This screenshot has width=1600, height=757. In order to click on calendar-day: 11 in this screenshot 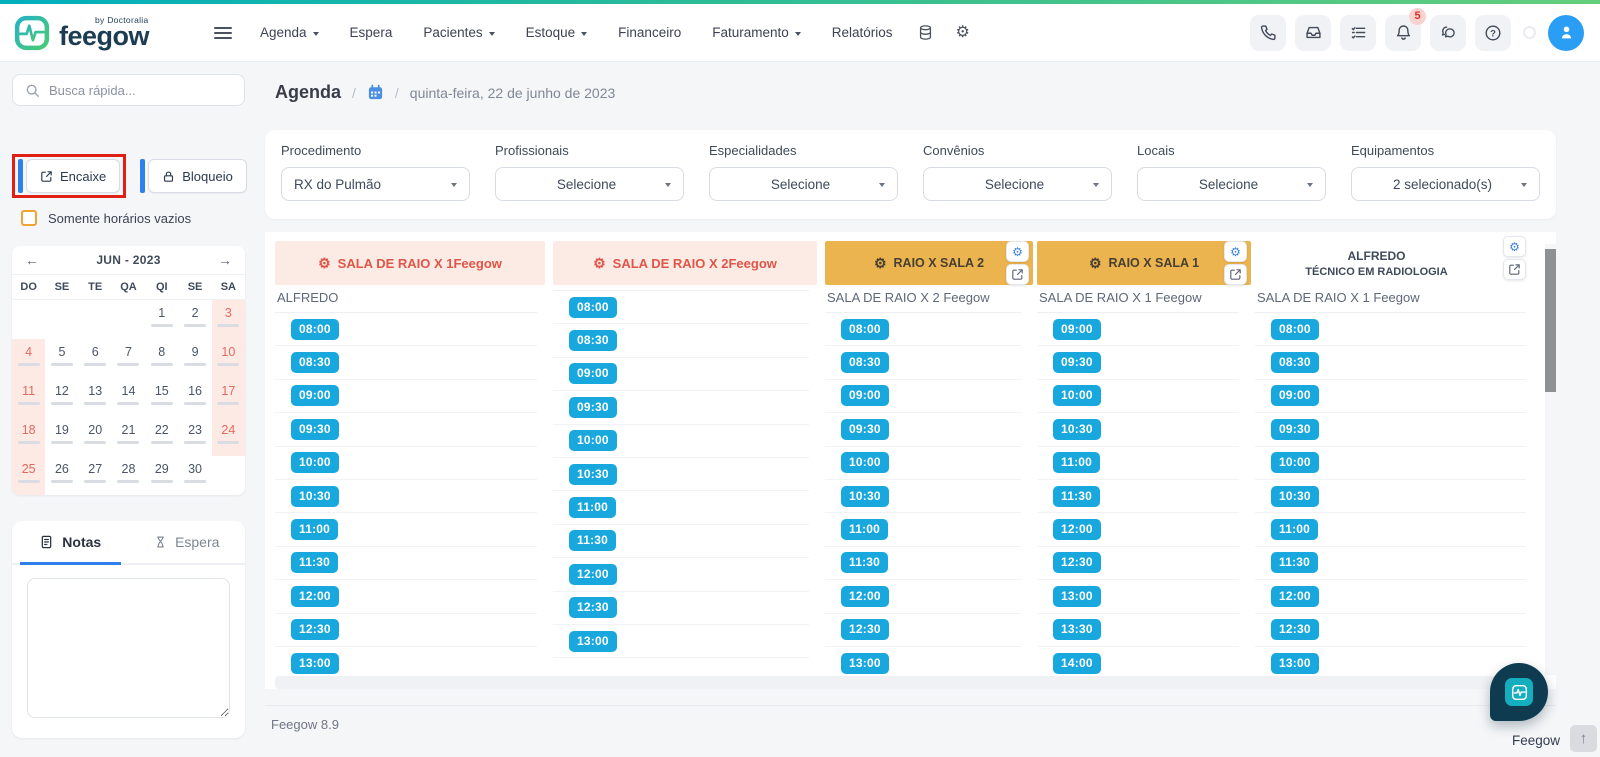, I will do `click(29, 397)`.